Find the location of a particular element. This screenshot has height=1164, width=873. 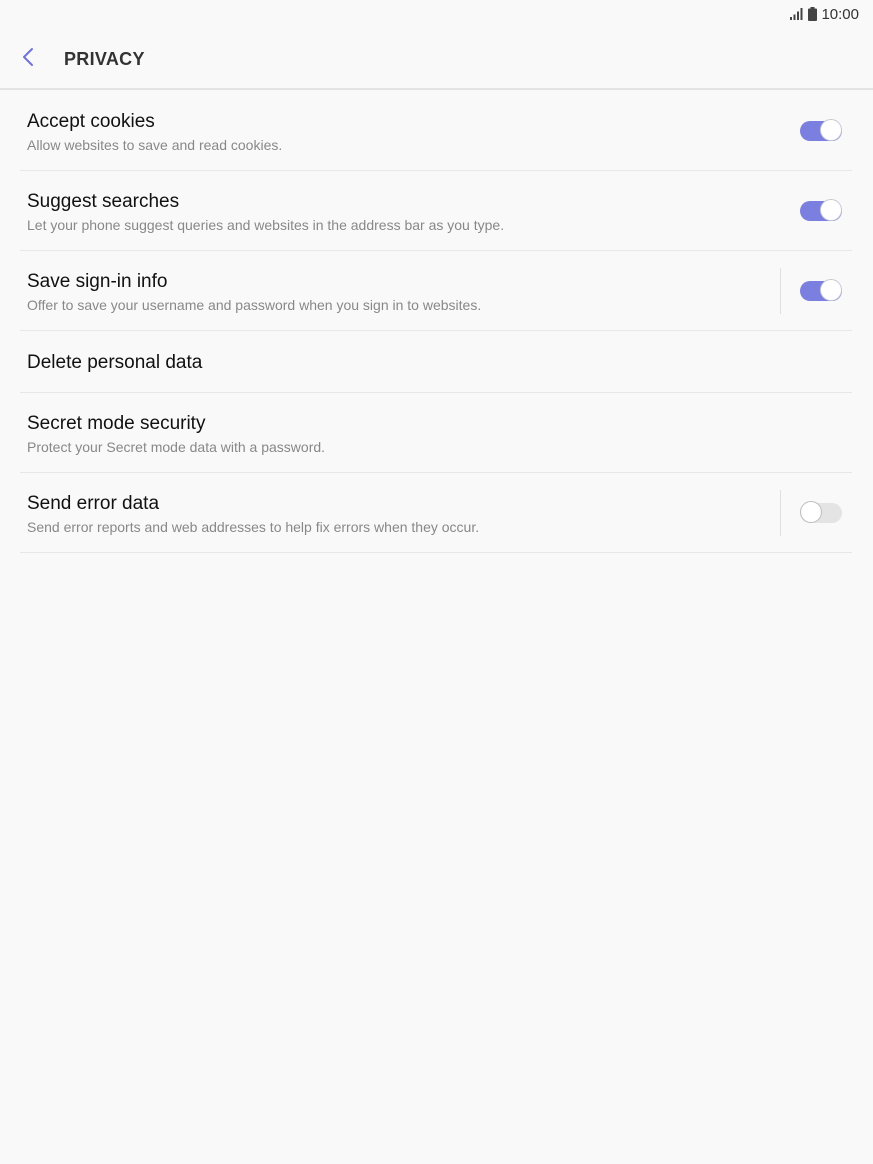

setting-title: Delete personal data is located at coordinates (115, 362).